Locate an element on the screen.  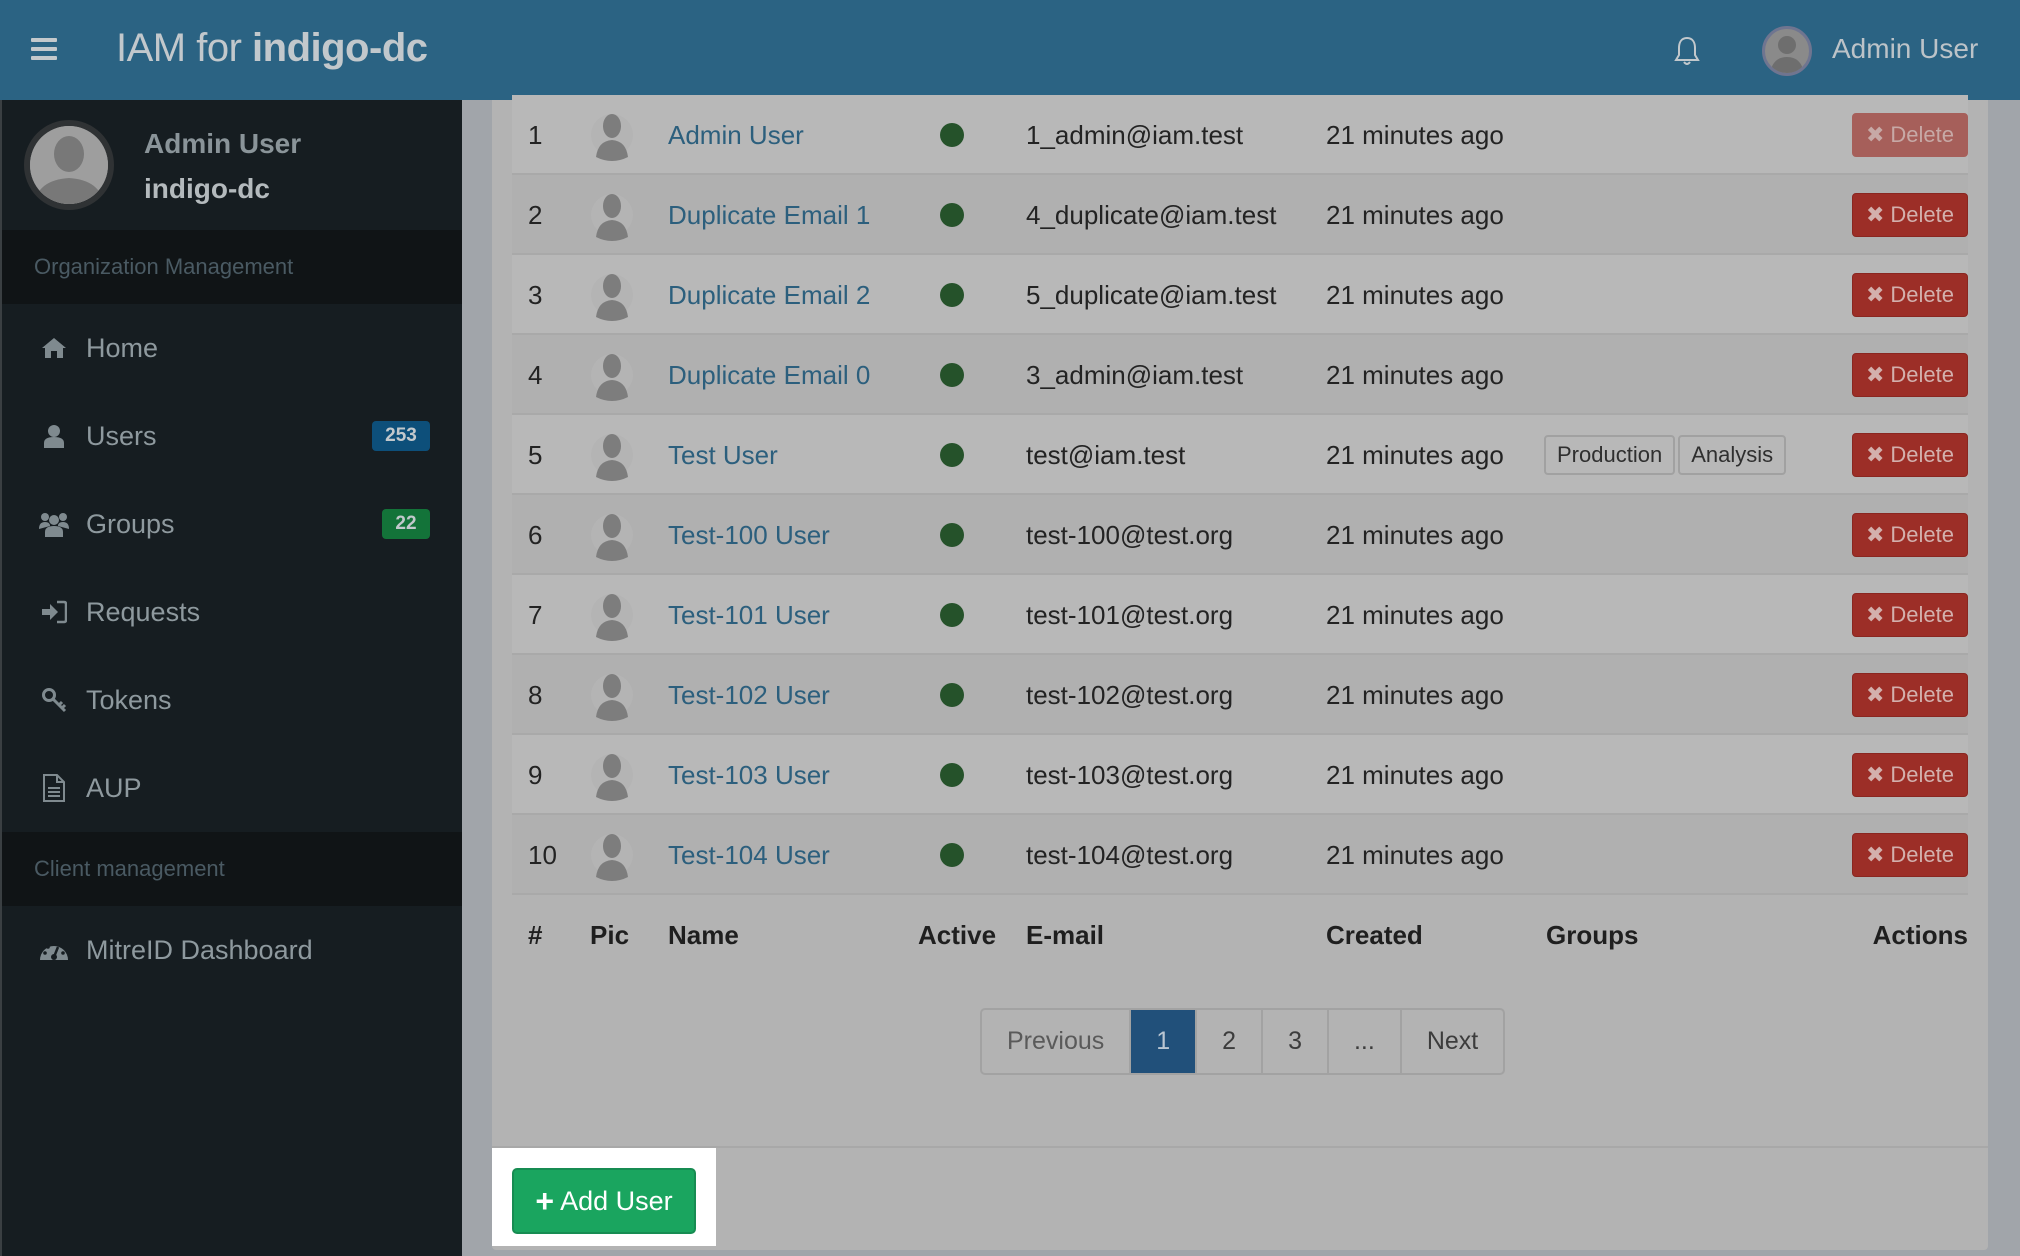
sidebar-organization: indigo-dc is located at coordinates (207, 188).